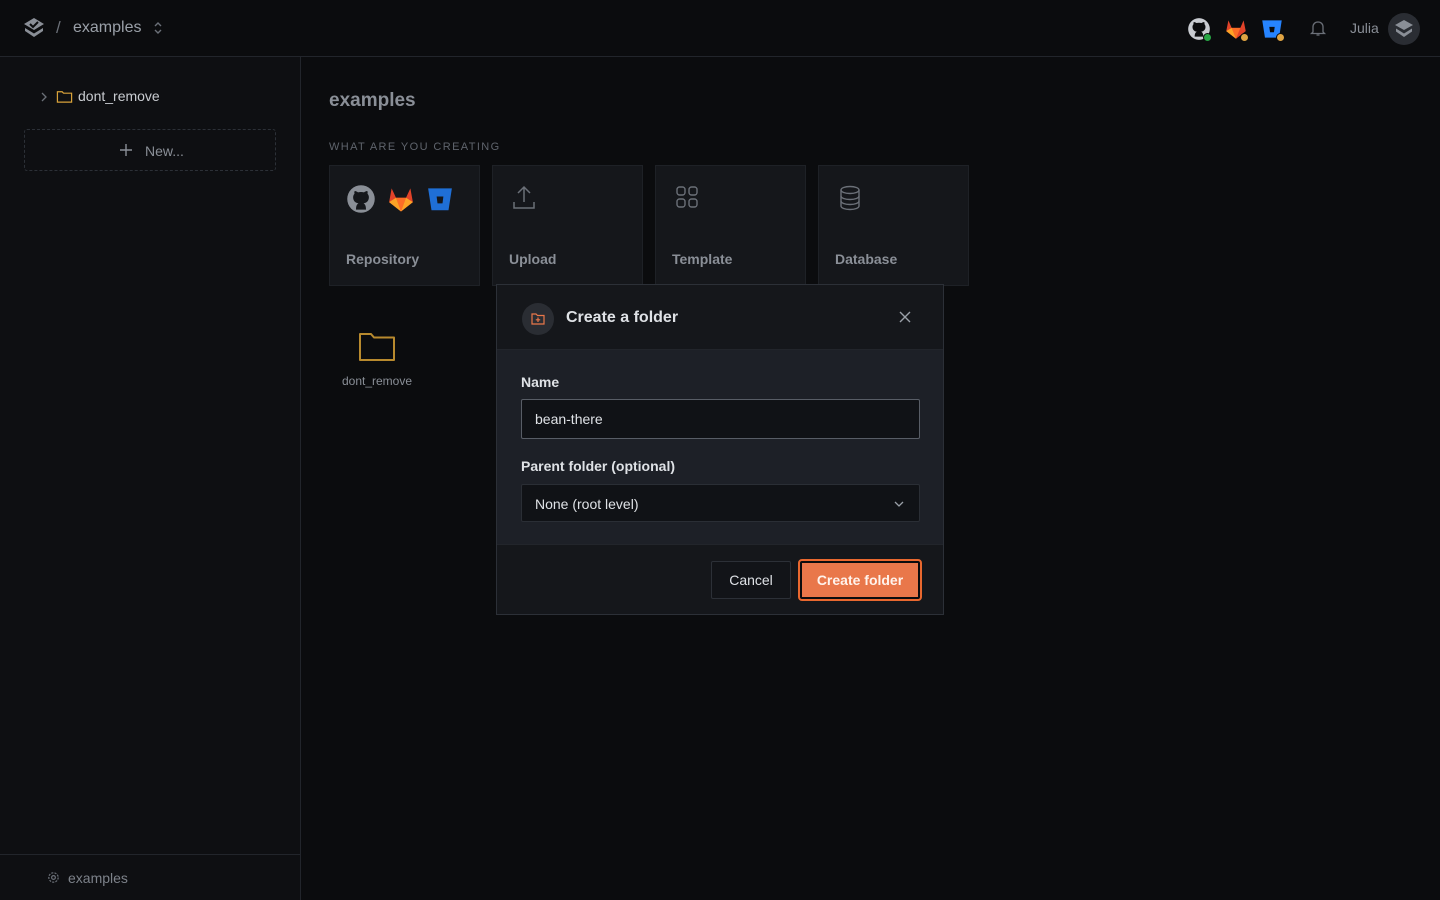 This screenshot has width=1440, height=900. Describe the element at coordinates (401, 200) in the screenshot. I see `gitlab-icon` at that location.